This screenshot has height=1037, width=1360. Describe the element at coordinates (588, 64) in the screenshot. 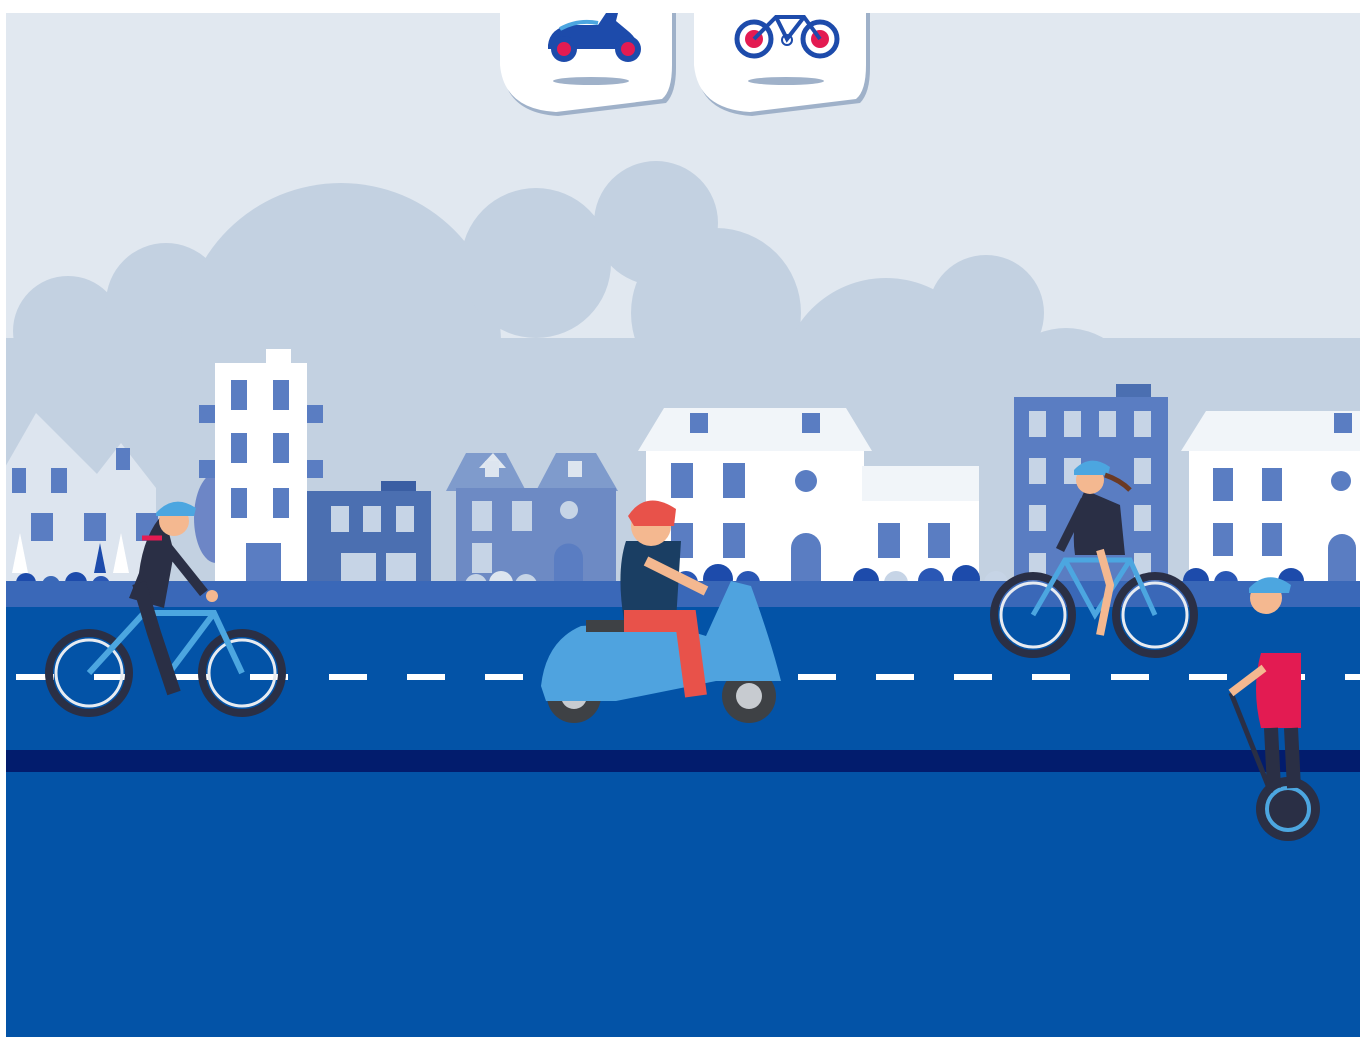

I see `tab-scooter-shape` at that location.